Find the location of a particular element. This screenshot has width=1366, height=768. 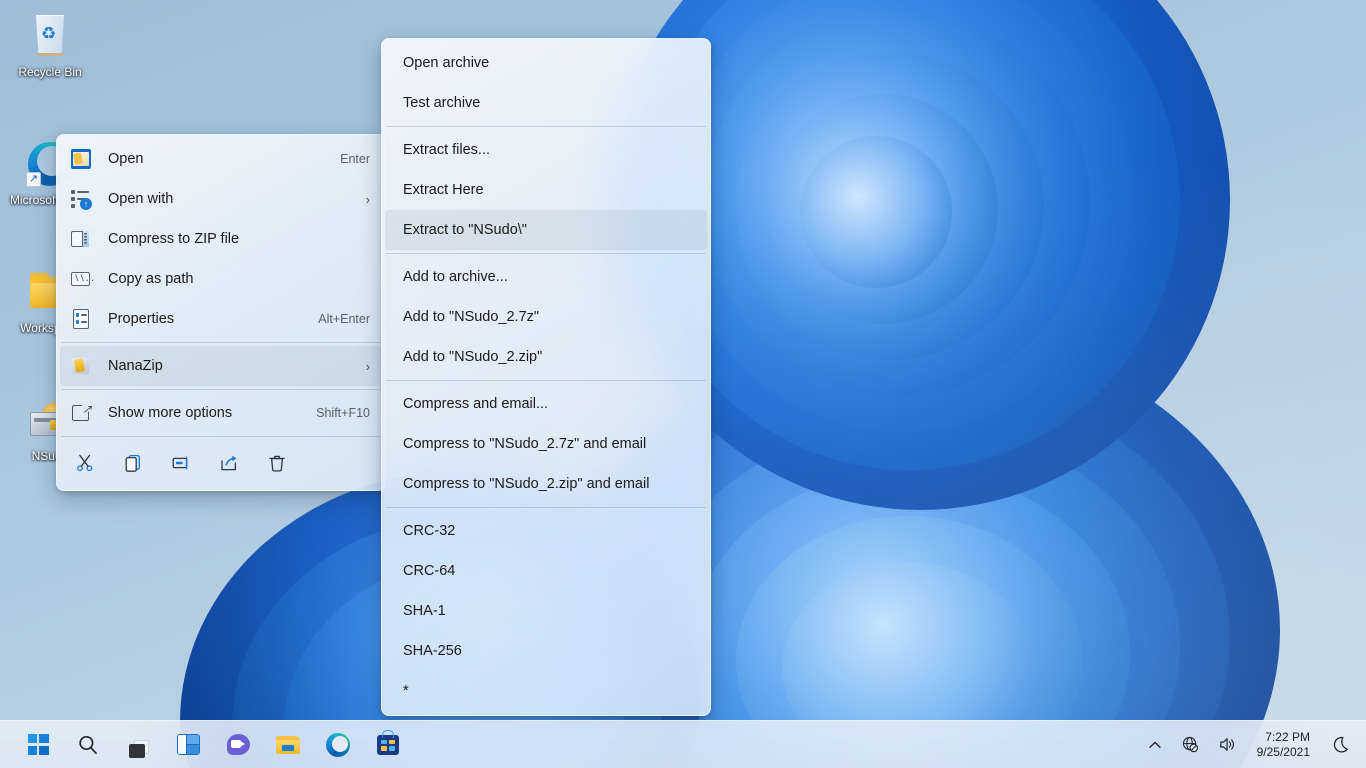

globe-no-internet-icon is located at coordinates (1190, 744).